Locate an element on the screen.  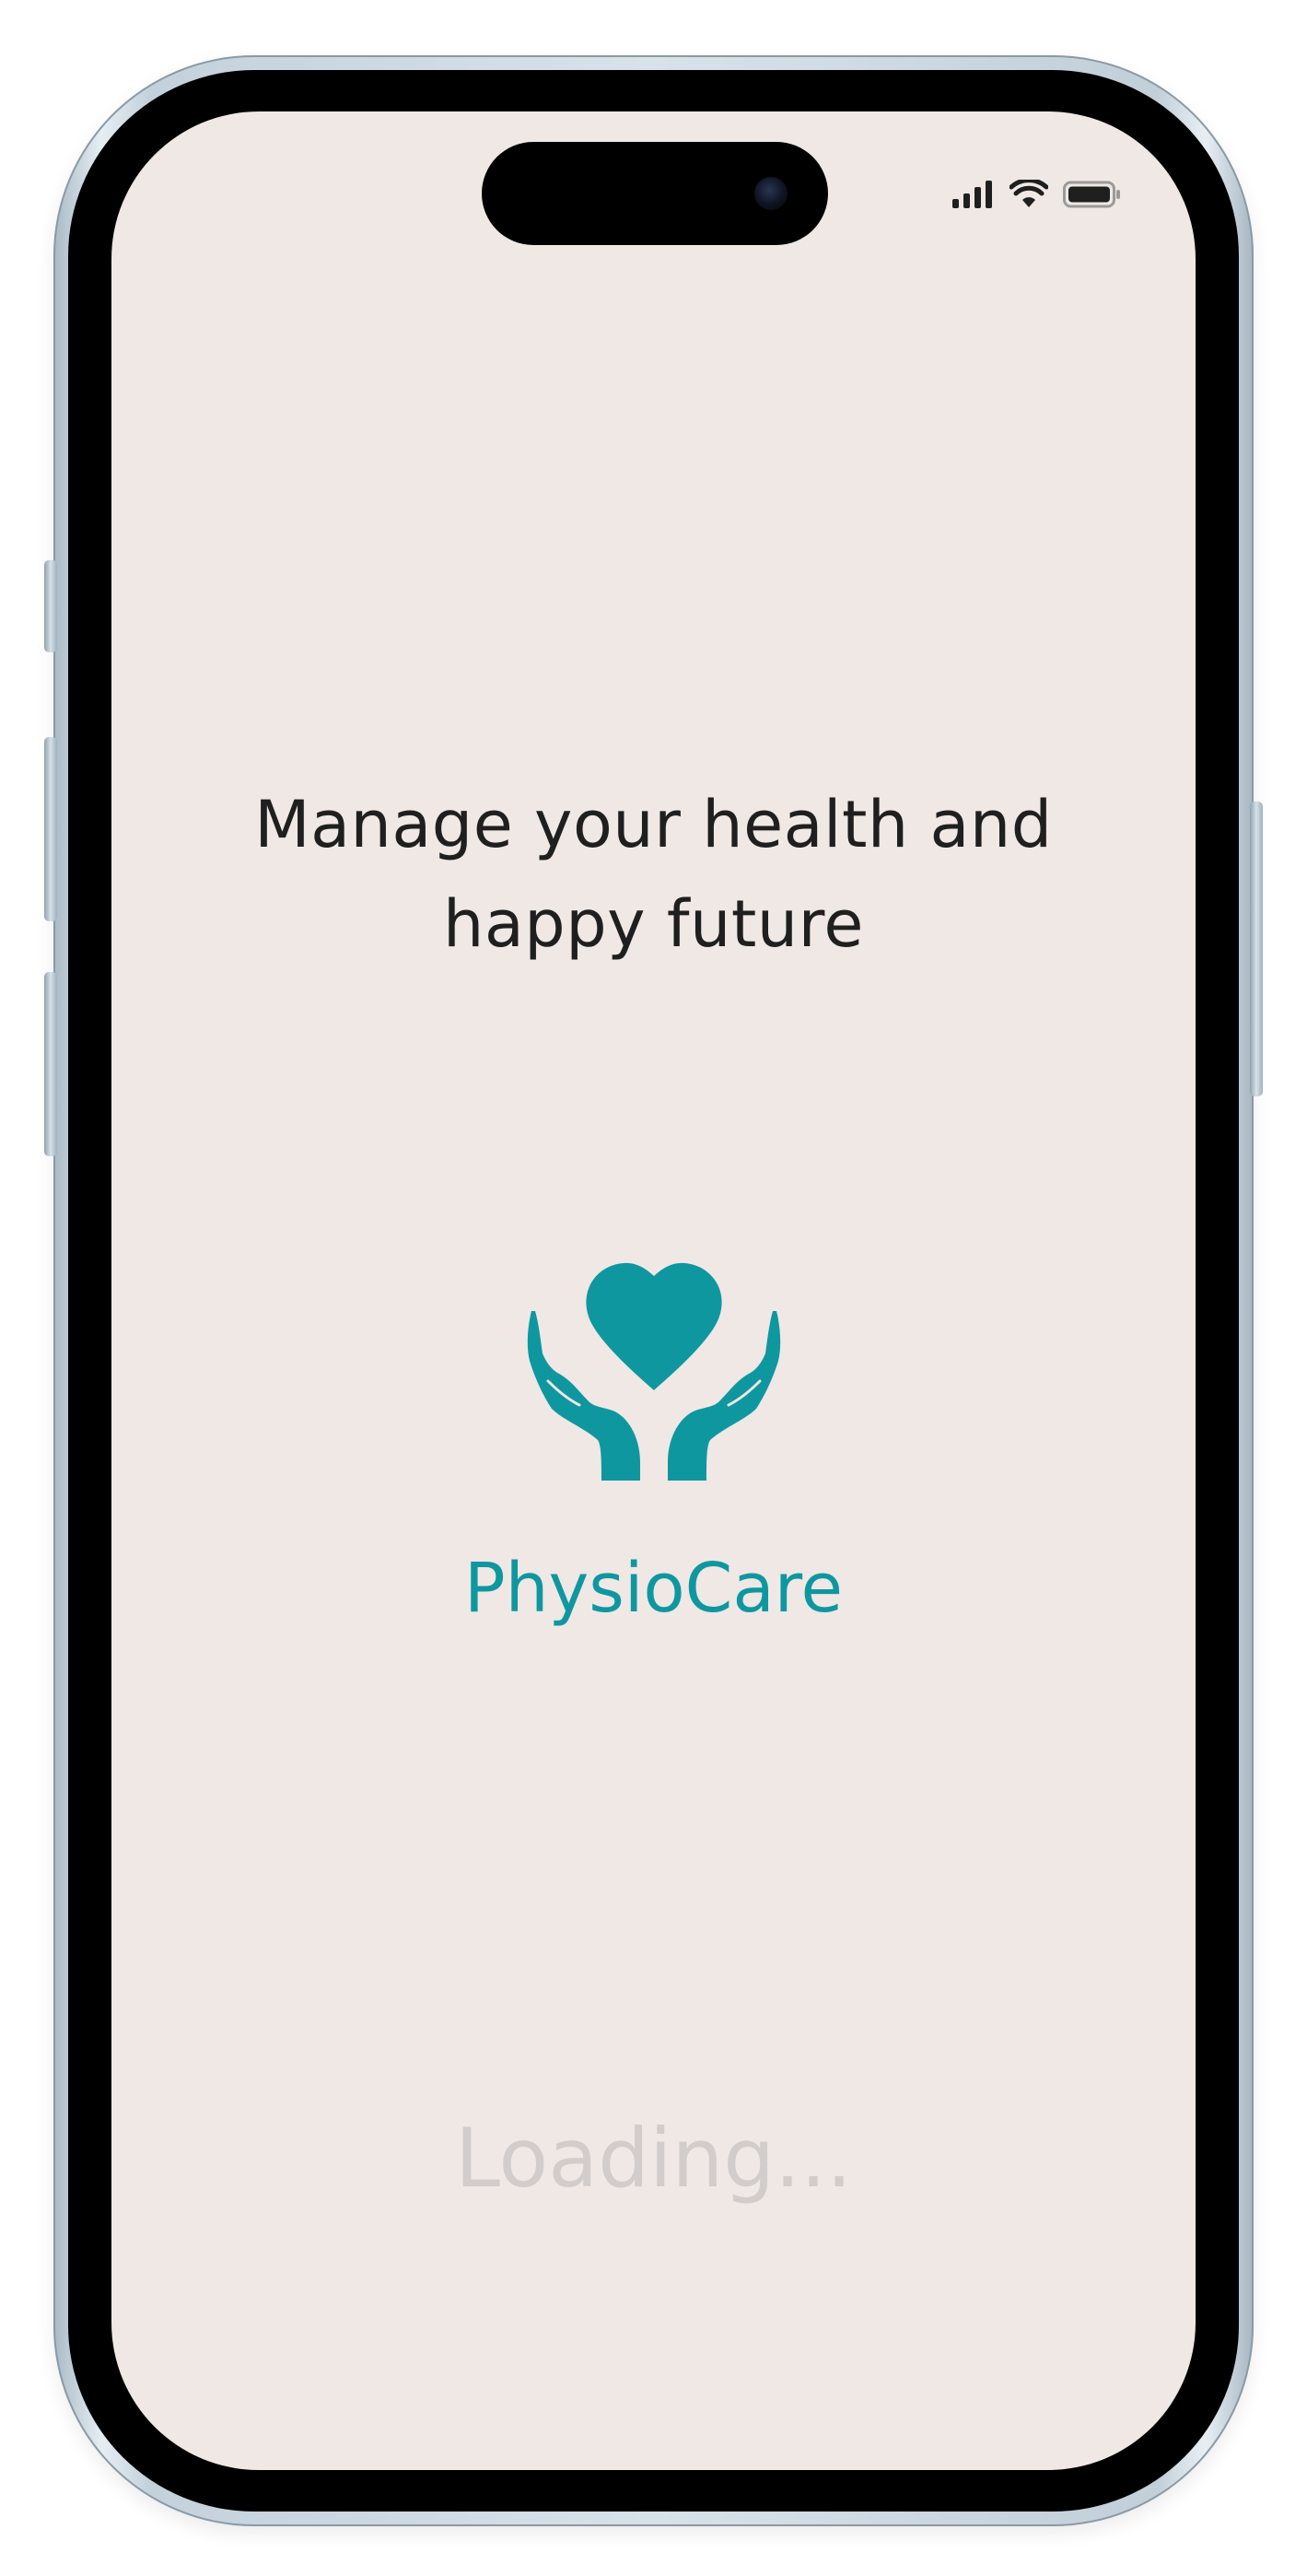
wifi-icon is located at coordinates (1029, 195).